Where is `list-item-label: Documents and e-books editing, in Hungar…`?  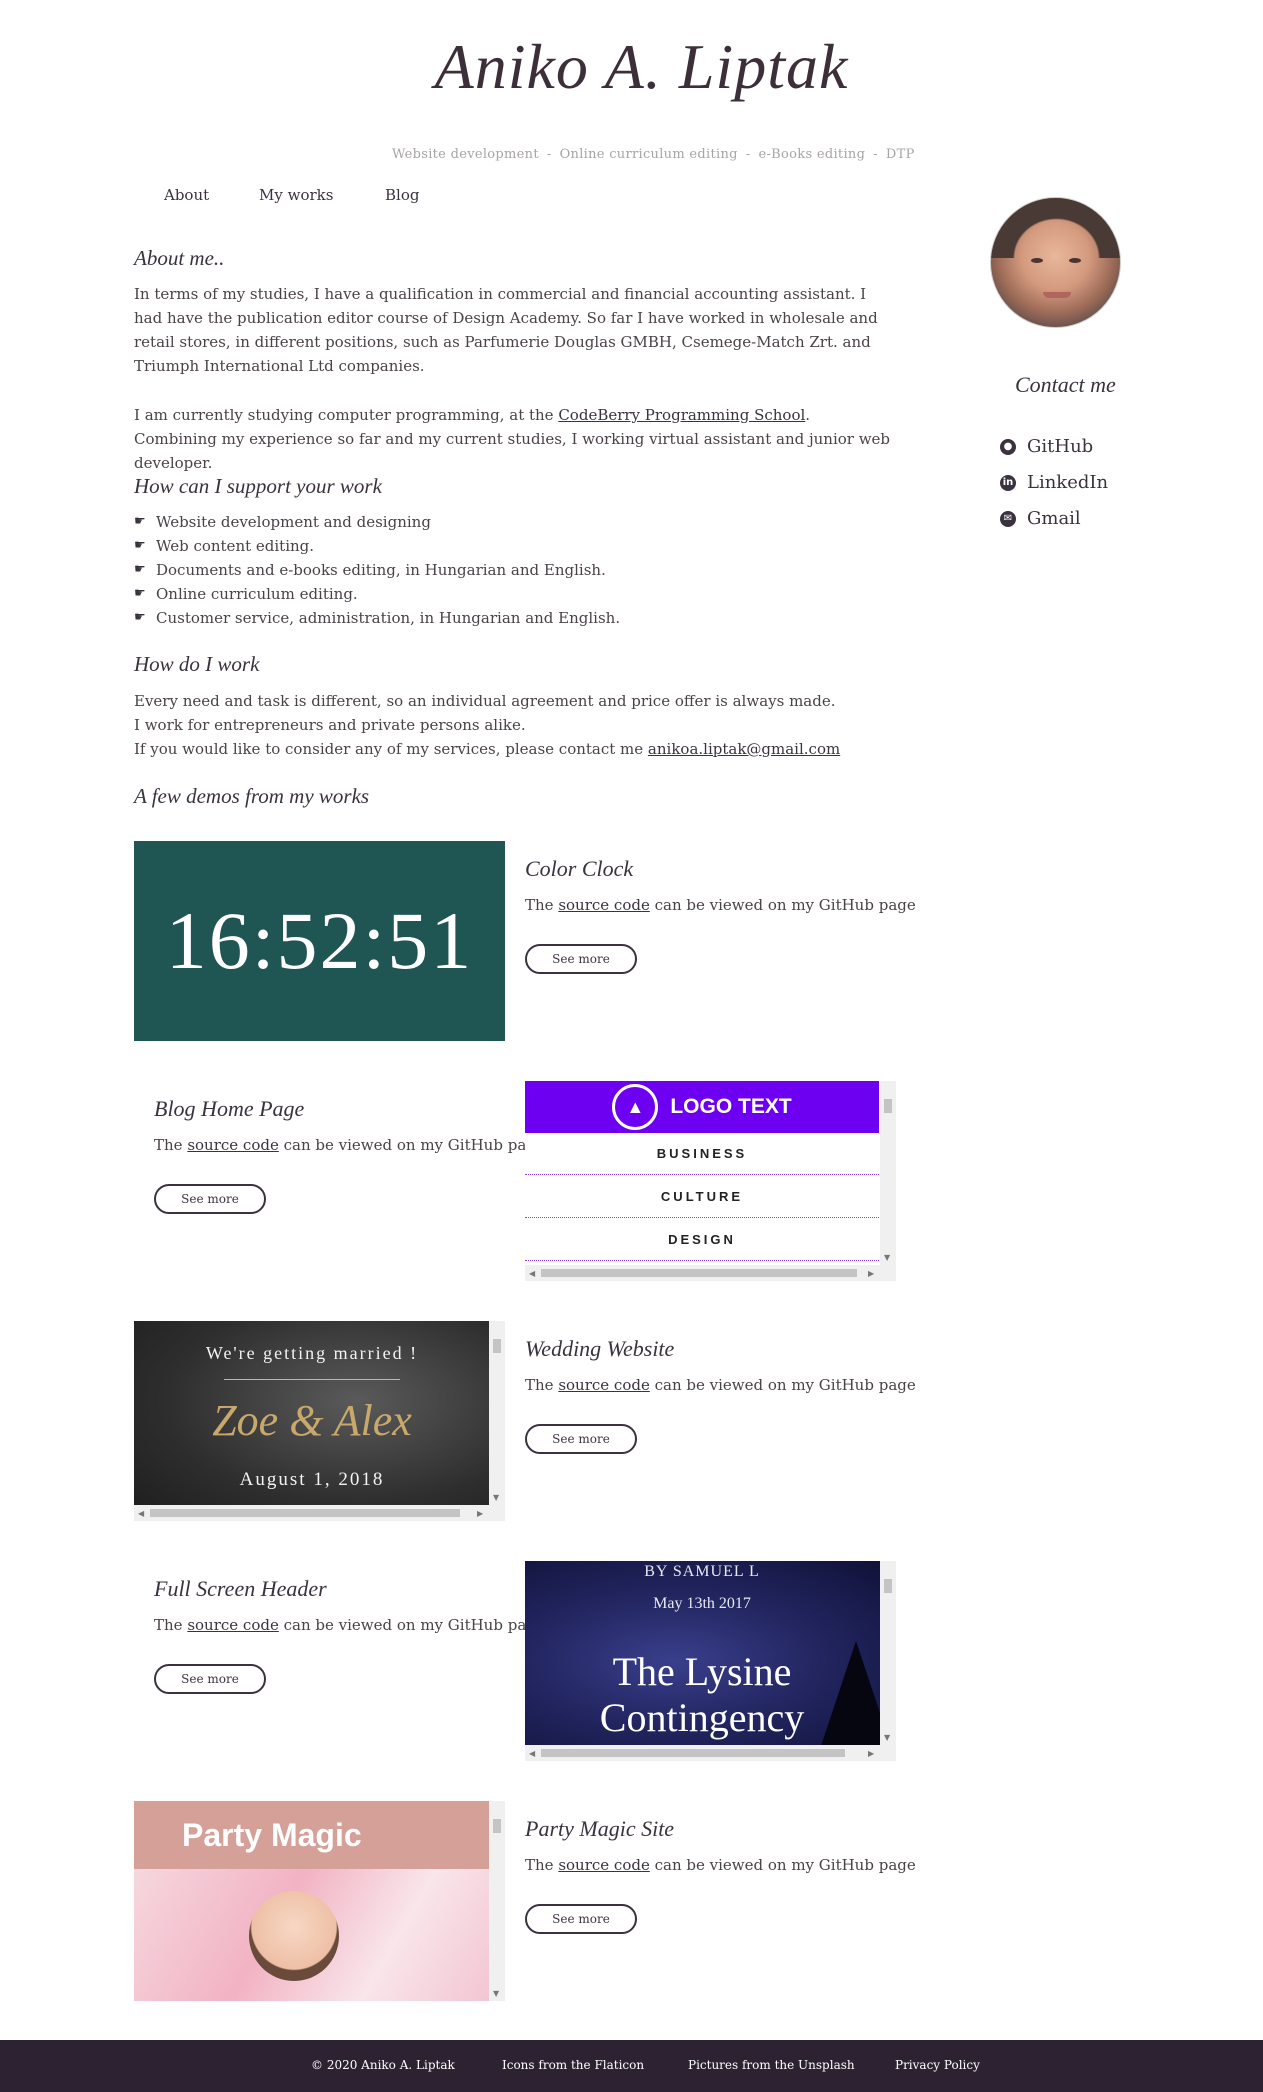
list-item-label: Documents and e-books editing, in Hungar… is located at coordinates (381, 570).